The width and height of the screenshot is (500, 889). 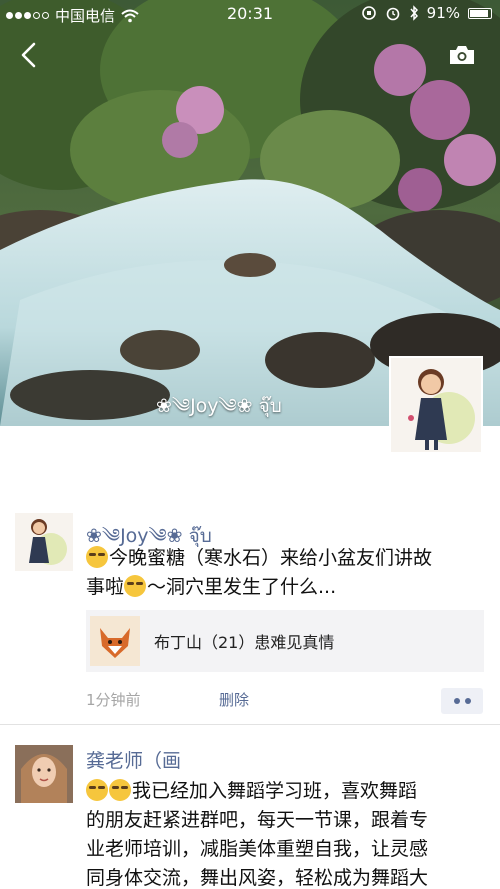 I want to click on post-text-line: 事啦, so click(x=105, y=587).